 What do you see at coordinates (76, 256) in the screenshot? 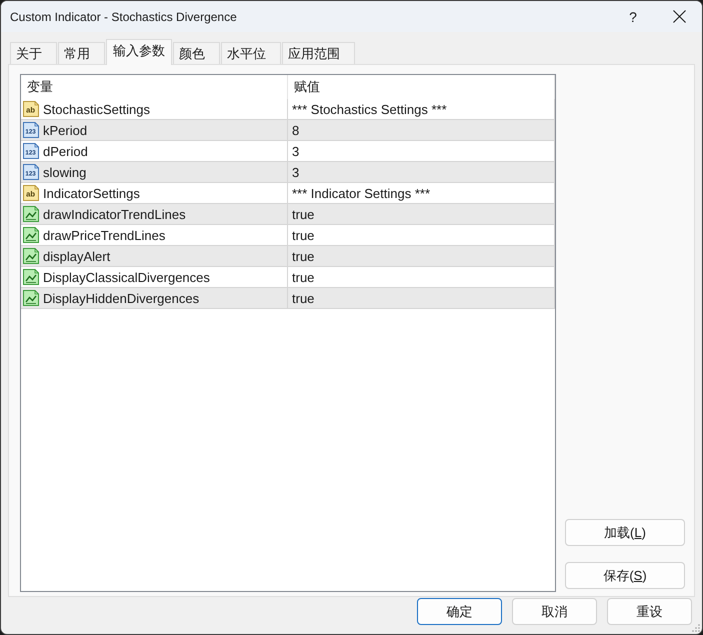
I see `parameter-name: displayAlert` at bounding box center [76, 256].